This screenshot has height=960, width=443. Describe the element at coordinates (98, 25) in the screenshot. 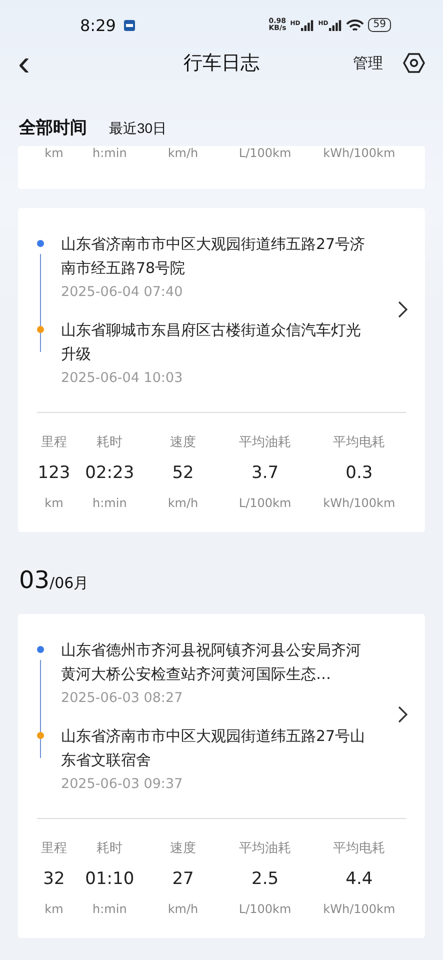

I see `status-time: 8:29` at that location.